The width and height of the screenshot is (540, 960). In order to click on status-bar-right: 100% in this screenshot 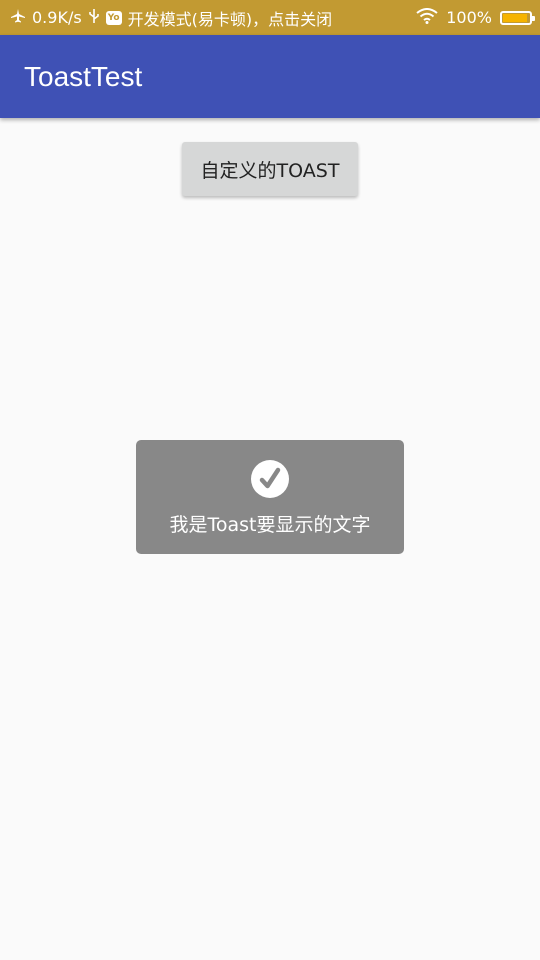, I will do `click(475, 17)`.